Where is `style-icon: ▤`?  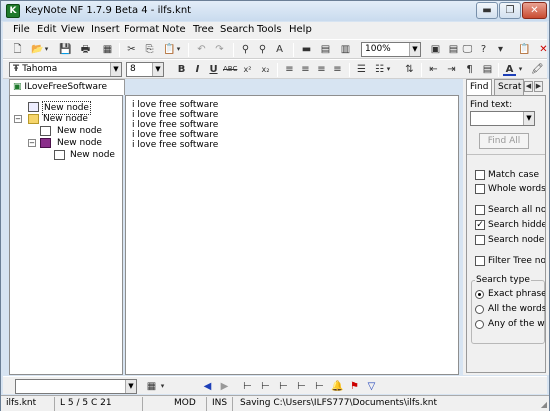 style-icon: ▤ is located at coordinates (487, 69).